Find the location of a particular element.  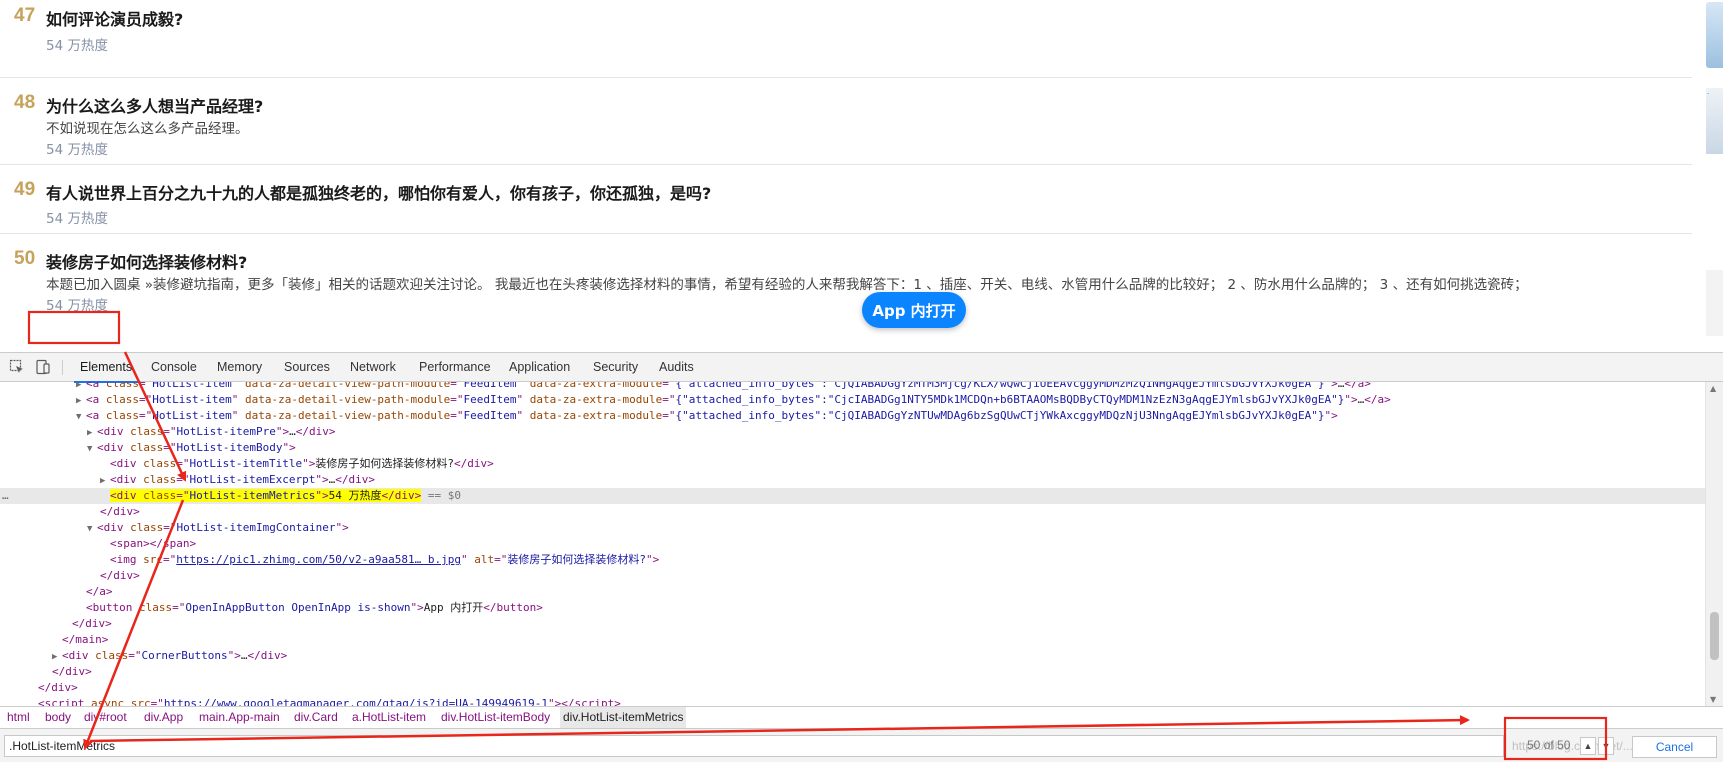

list-item: 47 如何评论演员成毅? 54 万热度 is located at coordinates (846, 39).